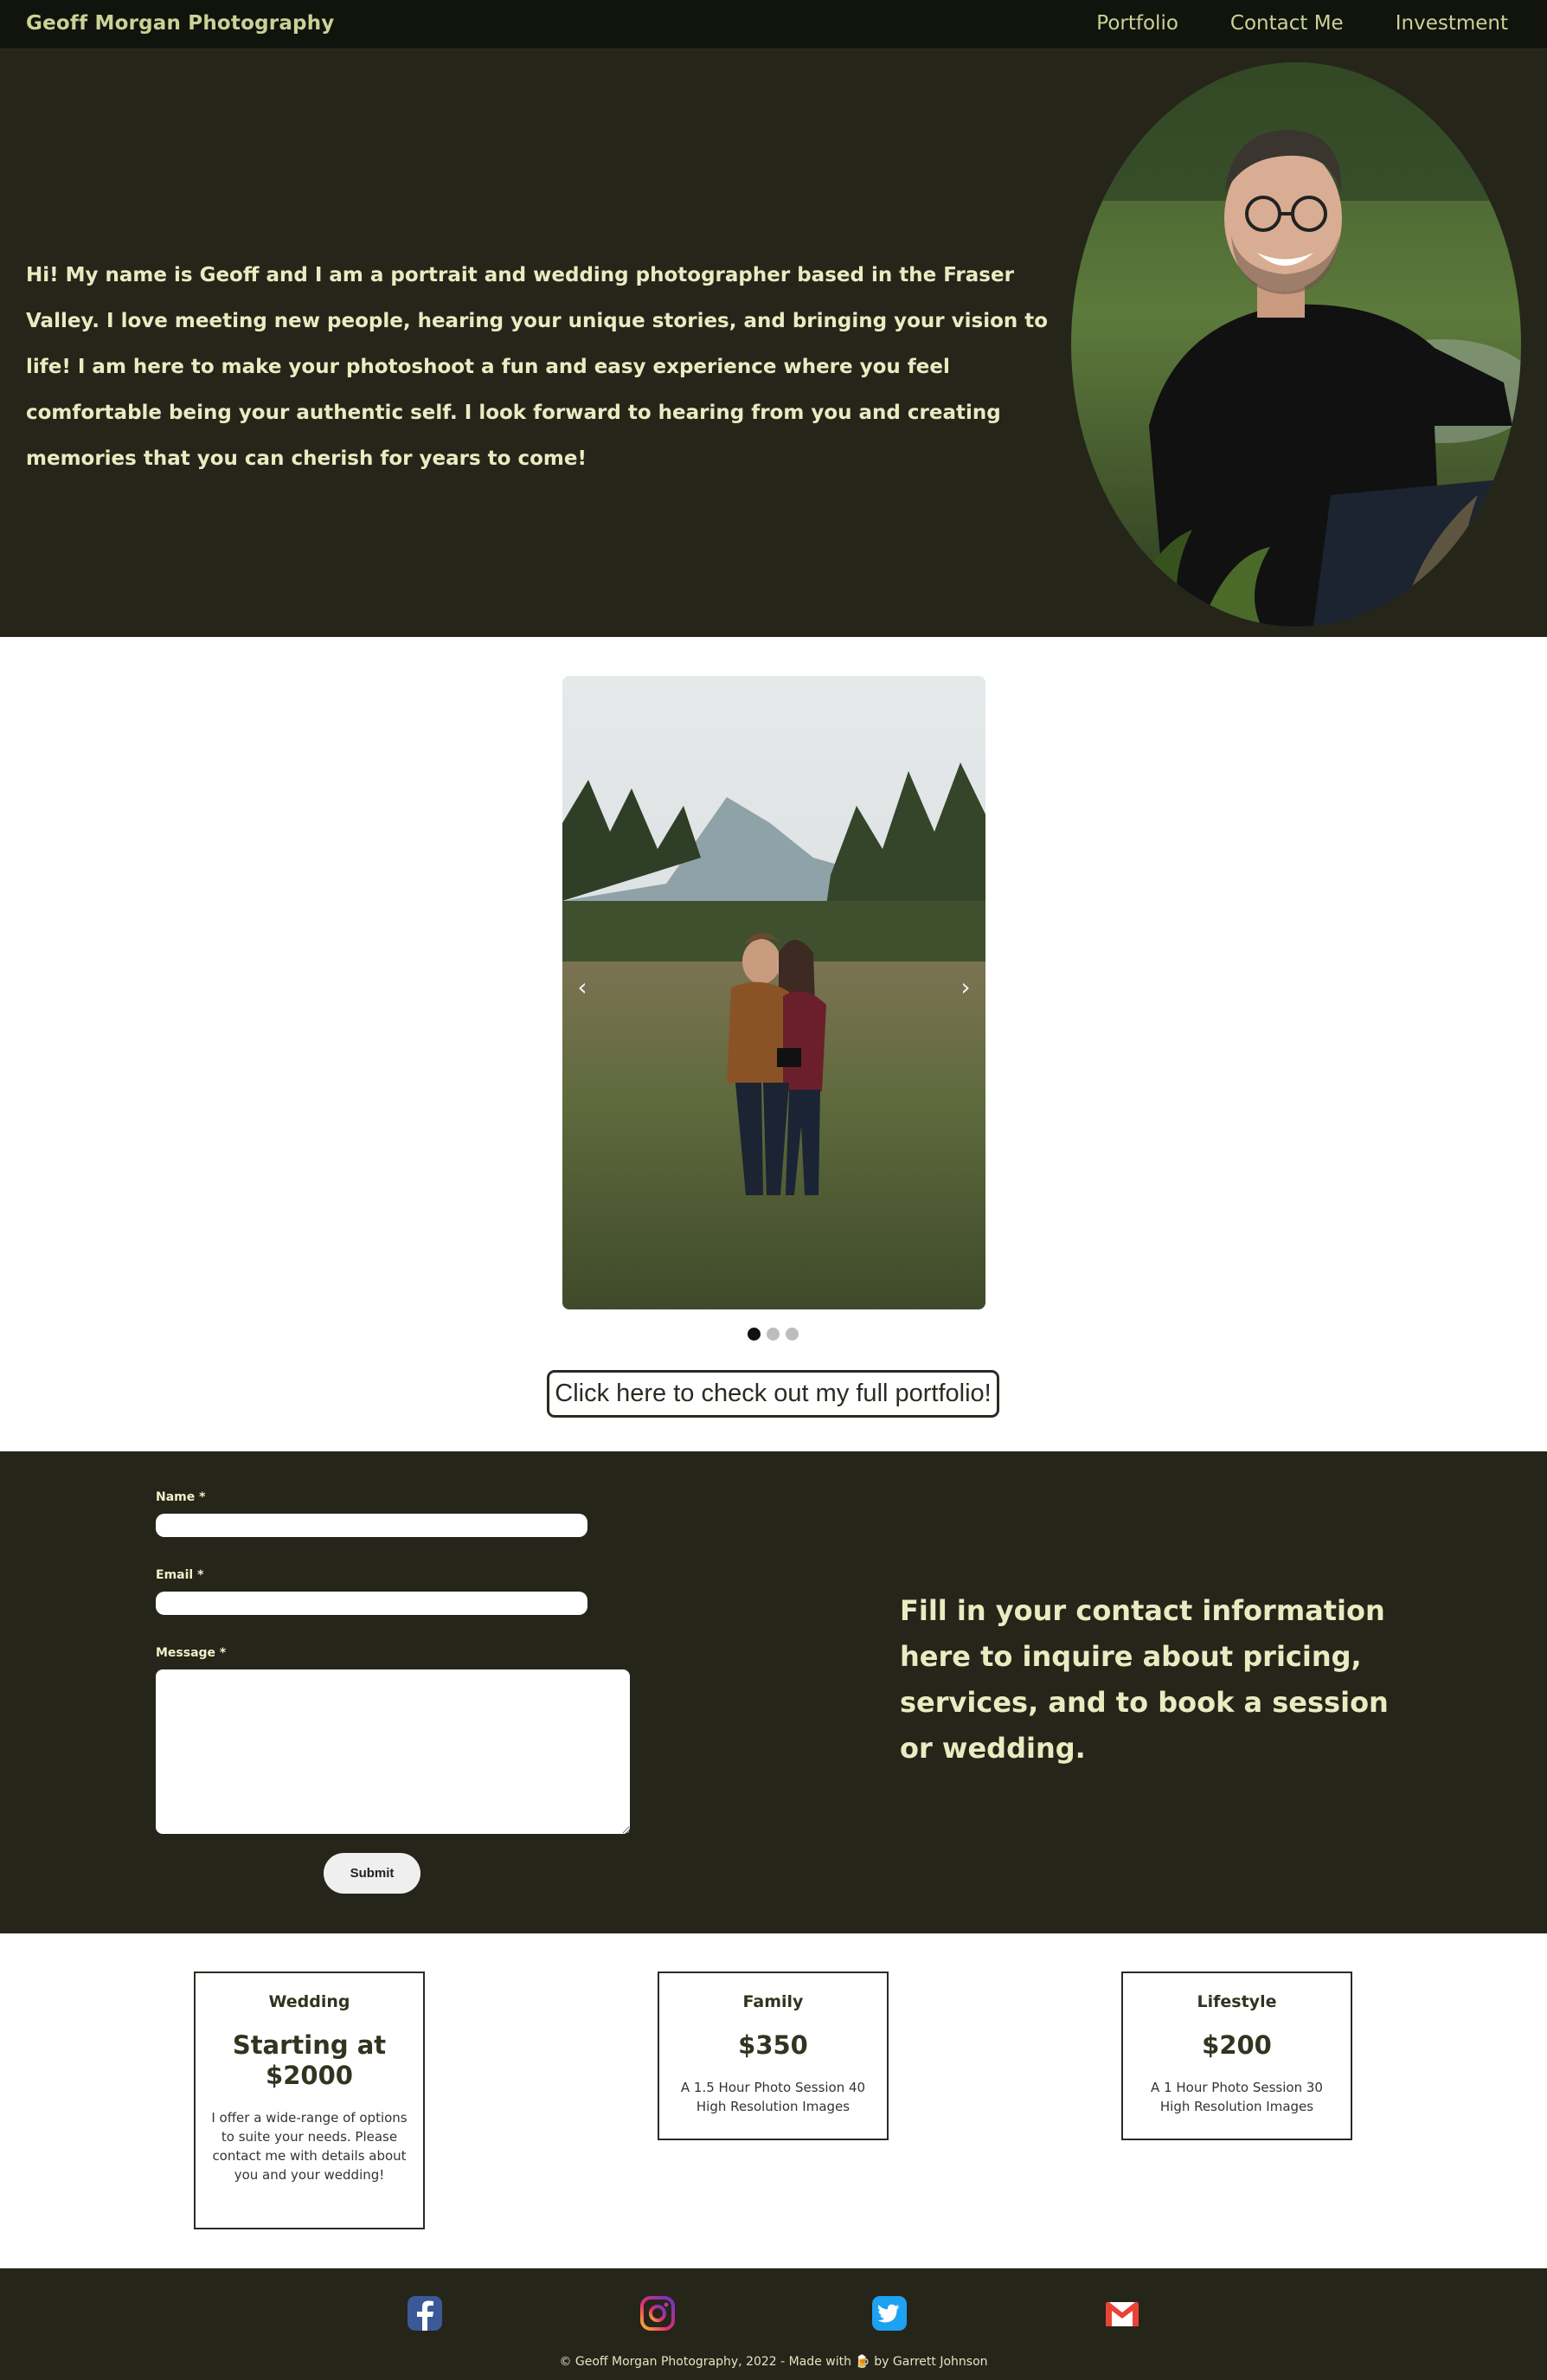  Describe the element at coordinates (371, 1603) in the screenshot. I see `email-field` at that location.